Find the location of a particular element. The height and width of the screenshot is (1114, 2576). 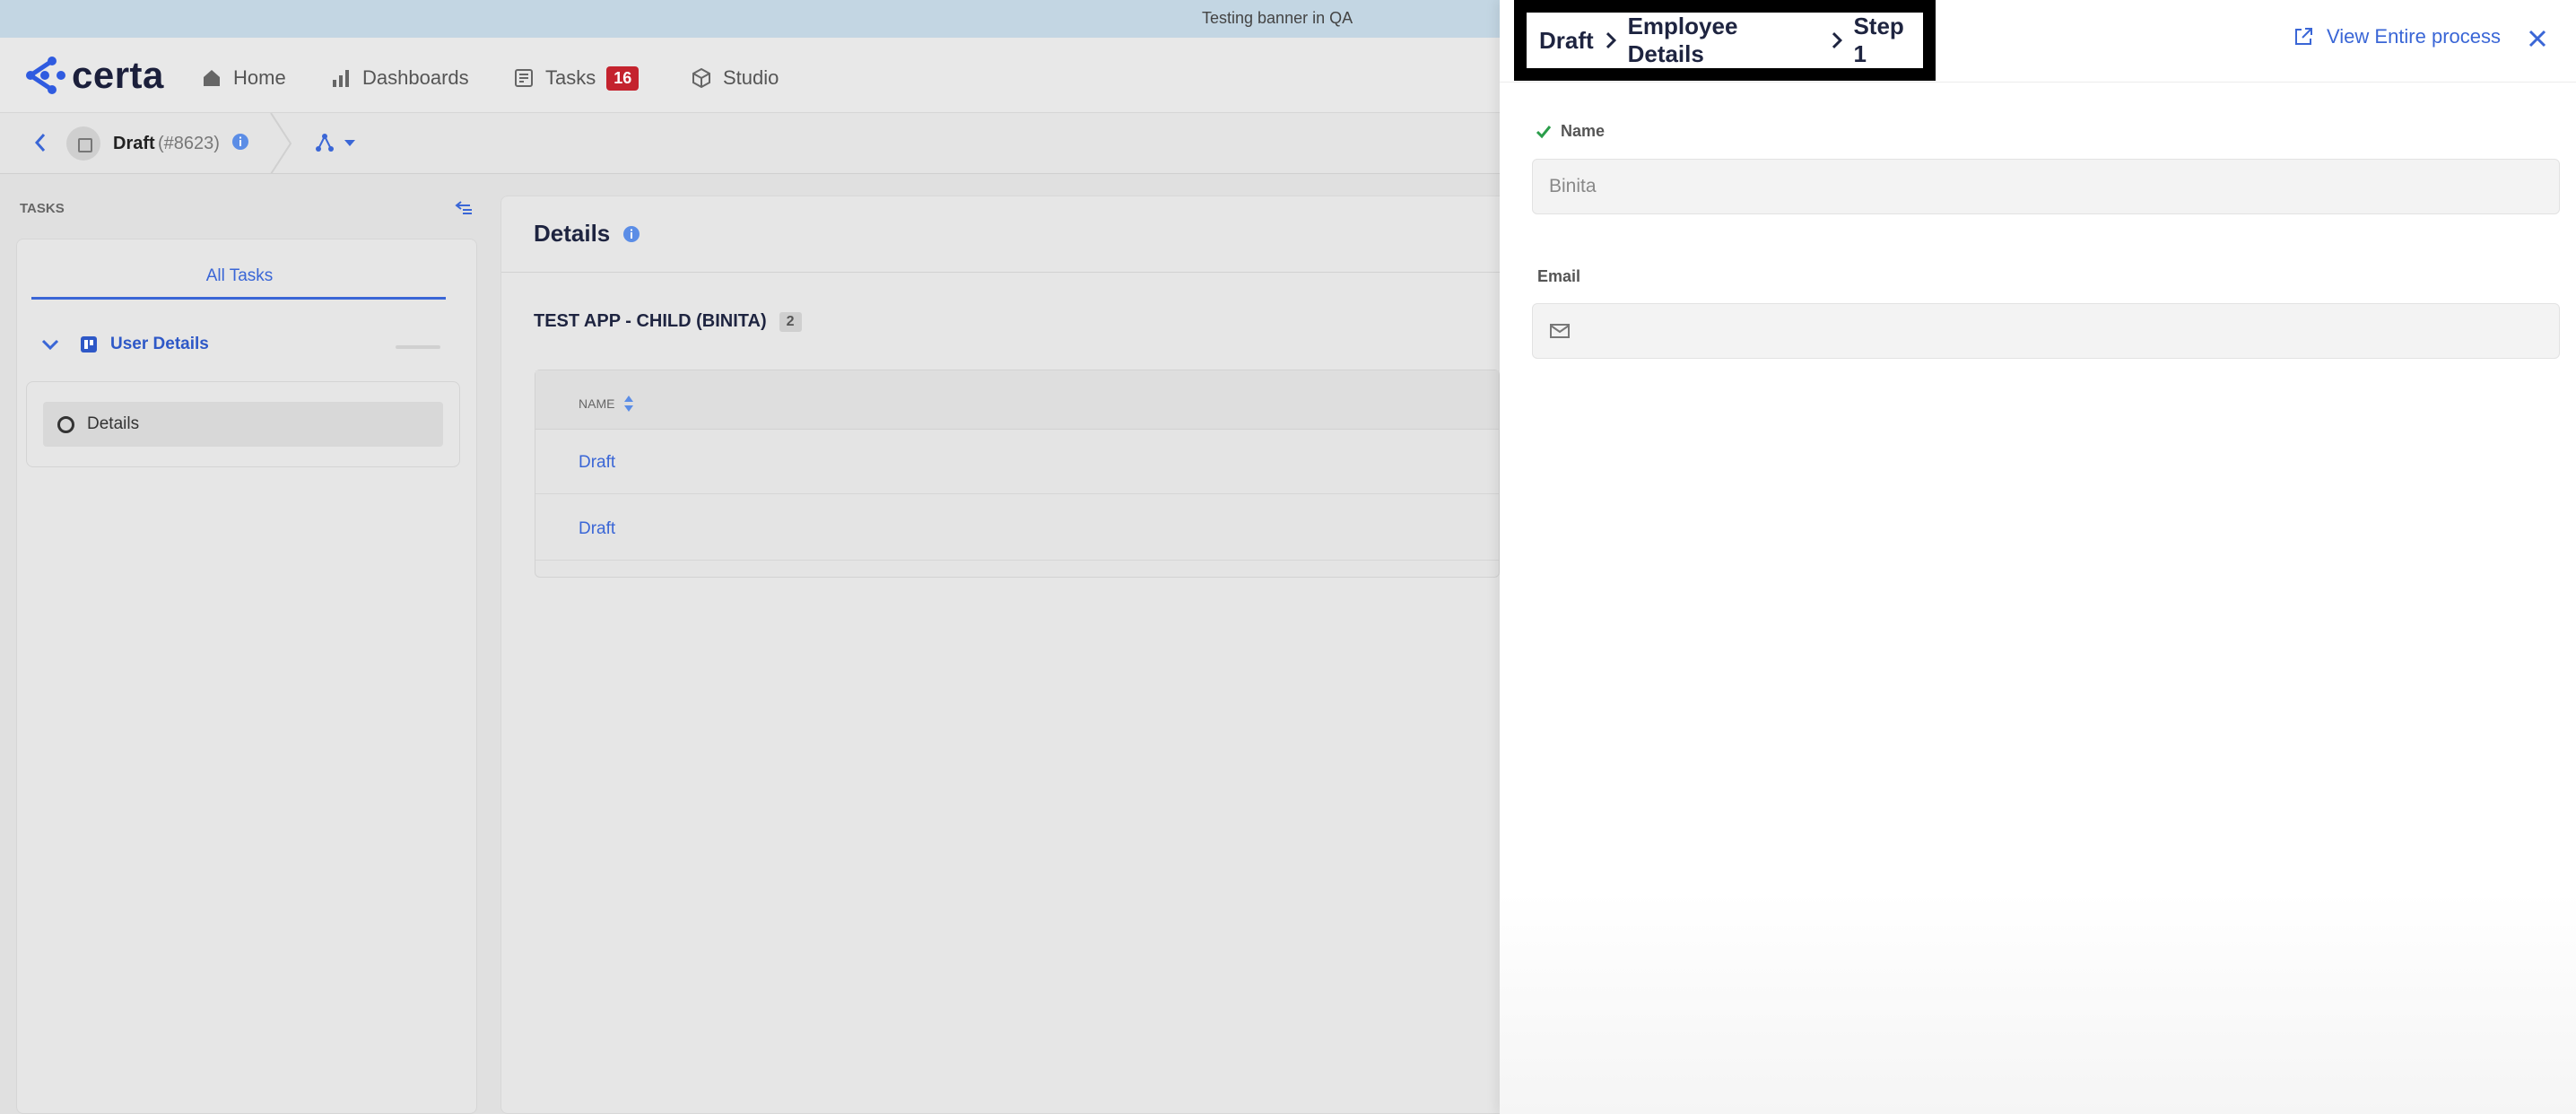

nav-tasks: Tasks 16 is located at coordinates (576, 78).